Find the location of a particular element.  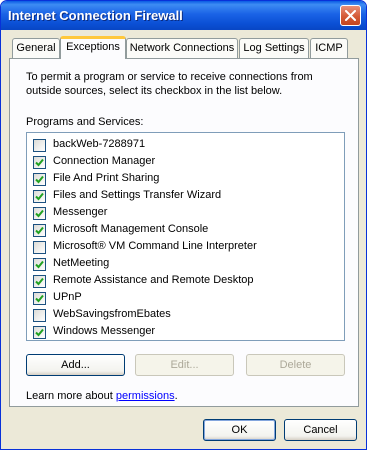

close-button is located at coordinates (350, 15).